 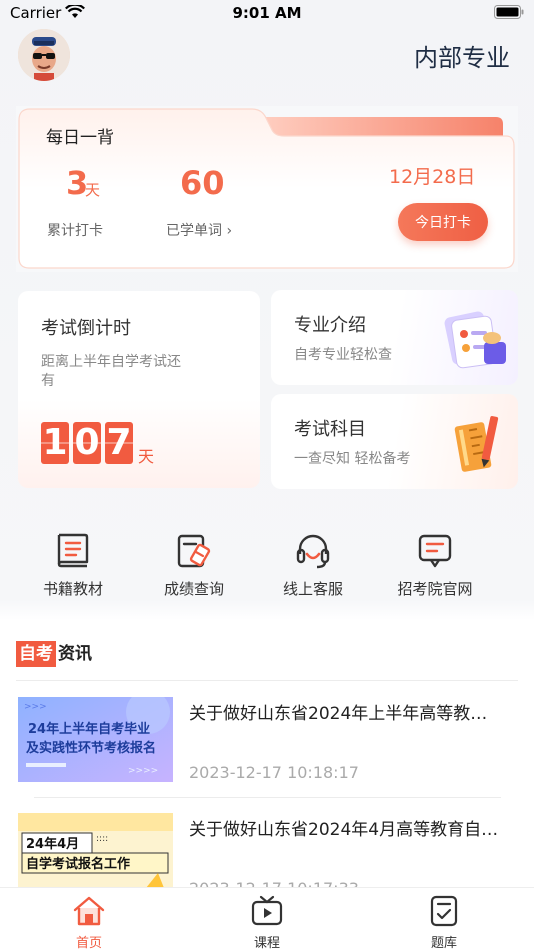 What do you see at coordinates (330, 325) in the screenshot?
I see `major-intro-title: 专业介绍` at bounding box center [330, 325].